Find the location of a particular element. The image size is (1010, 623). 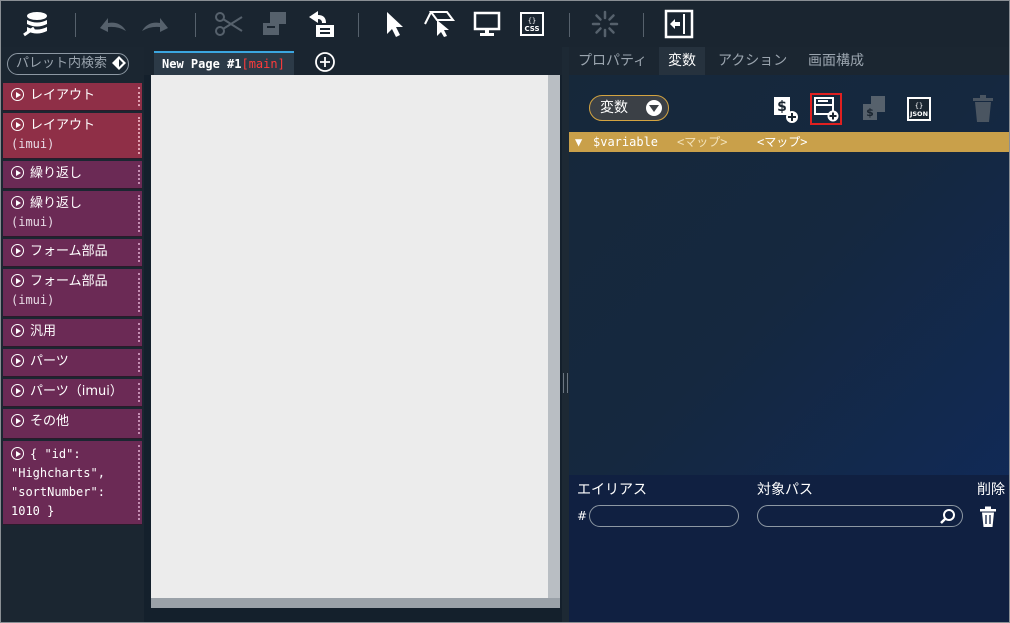

cut-icon is located at coordinates (229, 24).